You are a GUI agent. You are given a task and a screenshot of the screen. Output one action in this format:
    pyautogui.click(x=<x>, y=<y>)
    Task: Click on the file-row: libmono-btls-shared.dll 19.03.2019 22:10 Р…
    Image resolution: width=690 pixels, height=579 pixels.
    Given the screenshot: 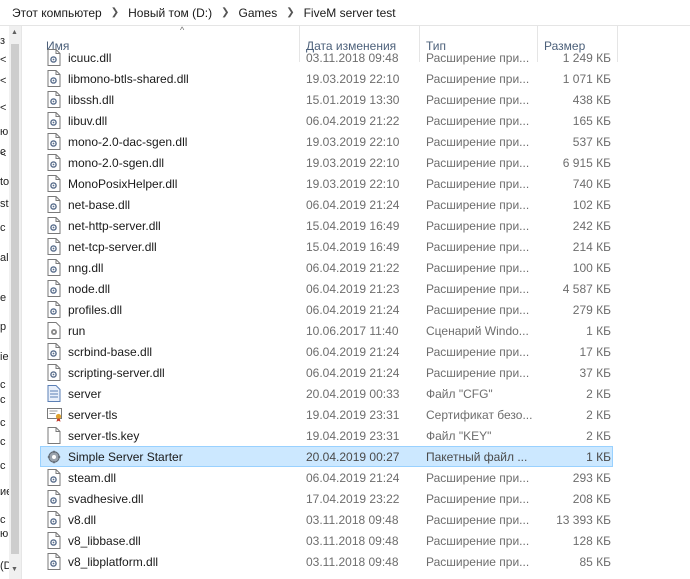 What is the action you would take?
    pyautogui.click(x=326, y=78)
    